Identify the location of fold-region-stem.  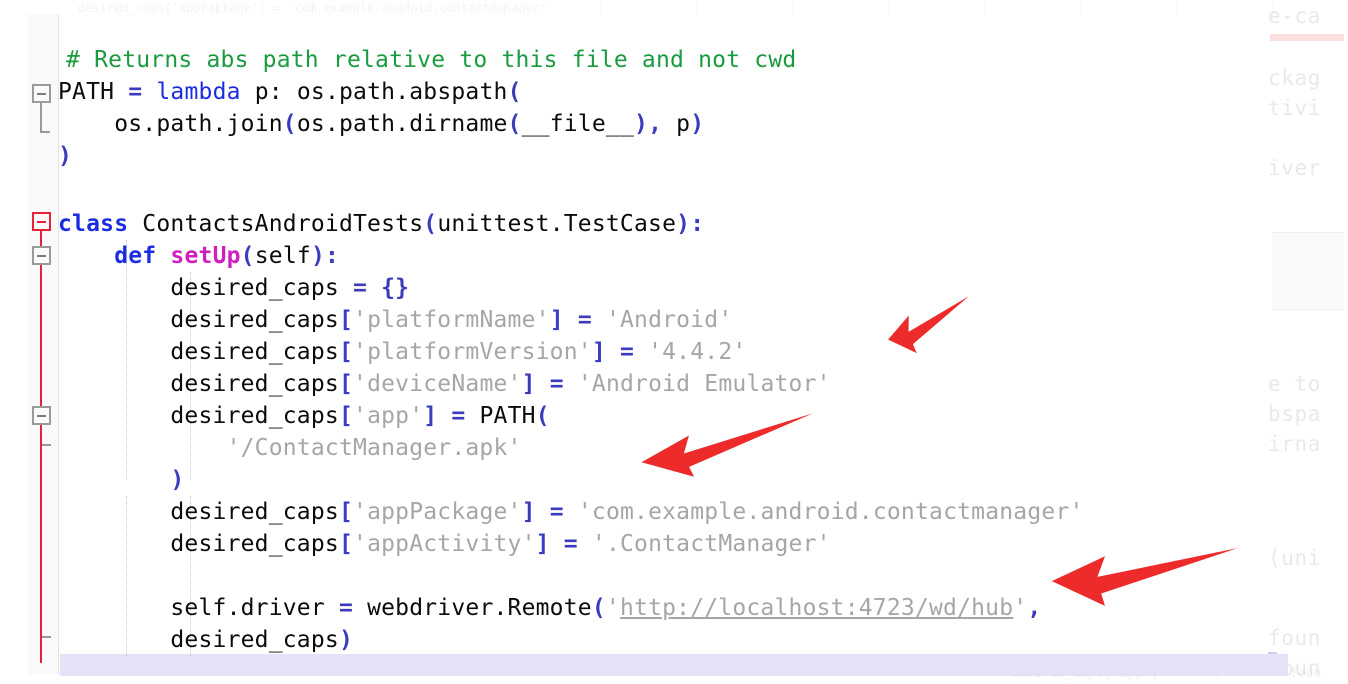
(41, 117).